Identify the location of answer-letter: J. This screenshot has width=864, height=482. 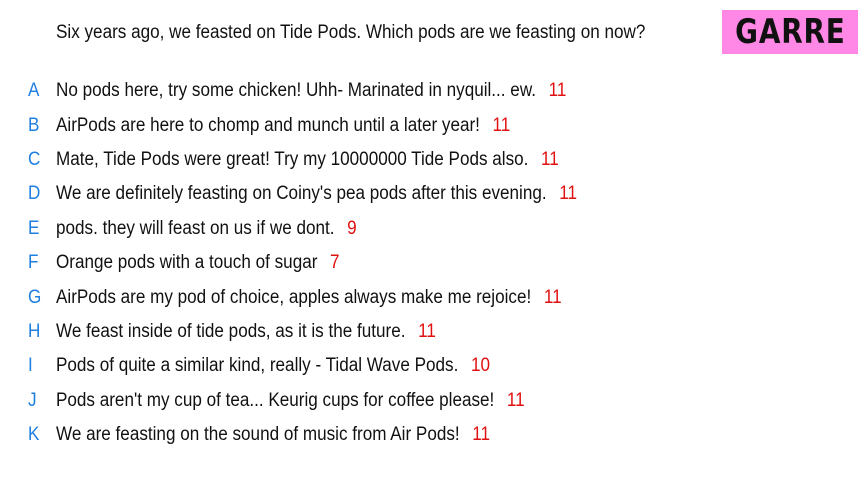
(32, 400).